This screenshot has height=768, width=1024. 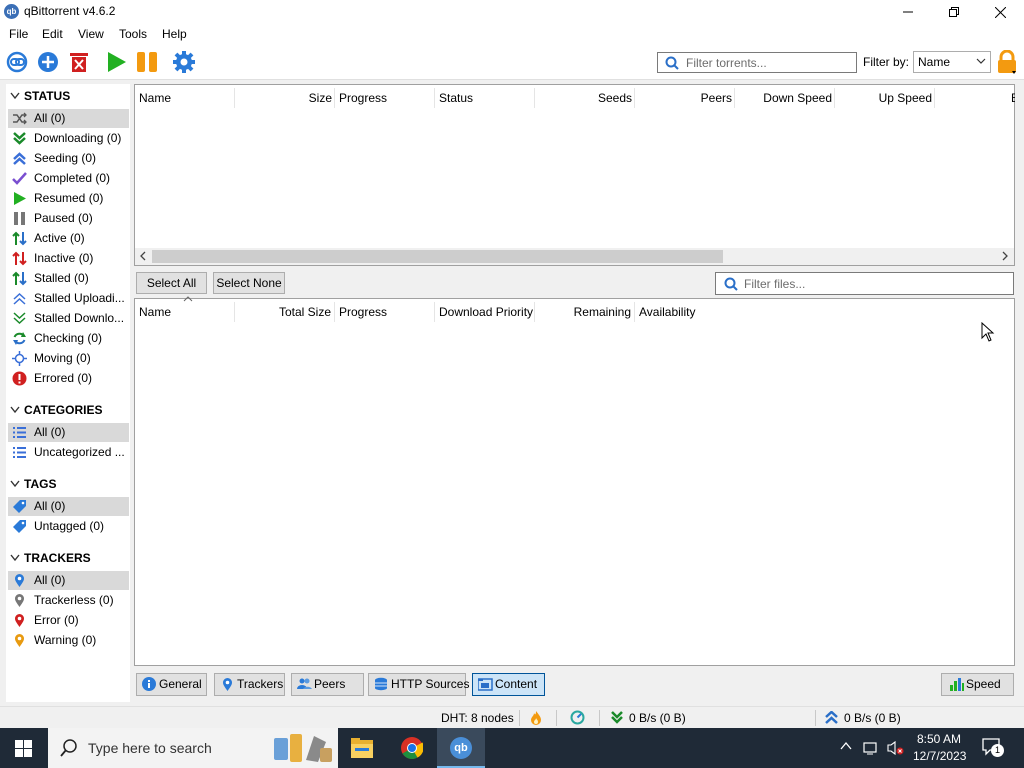 I want to click on speed-button: Speed, so click(x=977, y=684).